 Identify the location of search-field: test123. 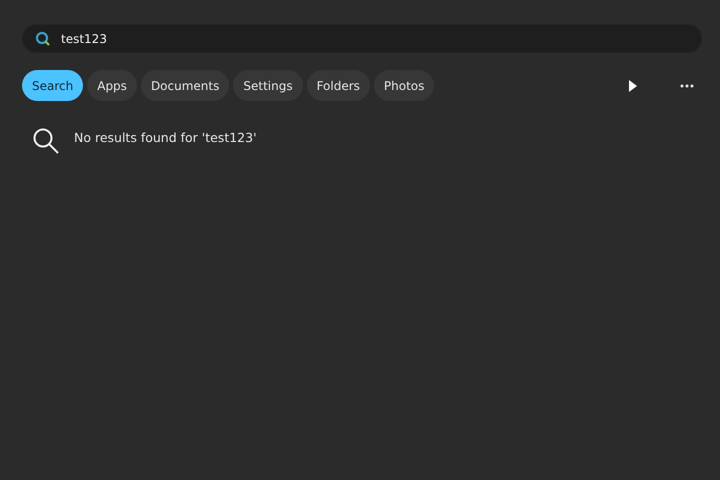
(161, 39).